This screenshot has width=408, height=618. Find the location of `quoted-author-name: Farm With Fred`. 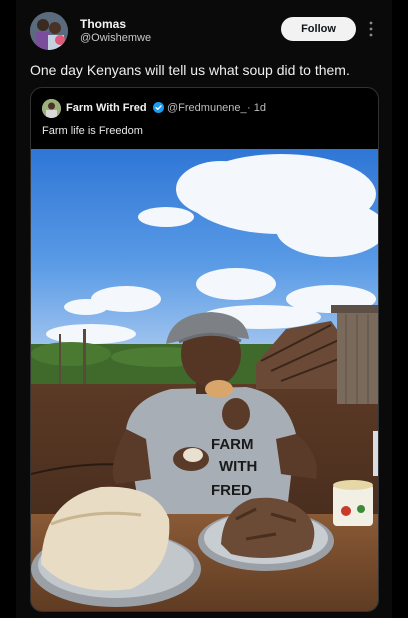

quoted-author-name: Farm With Fred is located at coordinates (106, 108).